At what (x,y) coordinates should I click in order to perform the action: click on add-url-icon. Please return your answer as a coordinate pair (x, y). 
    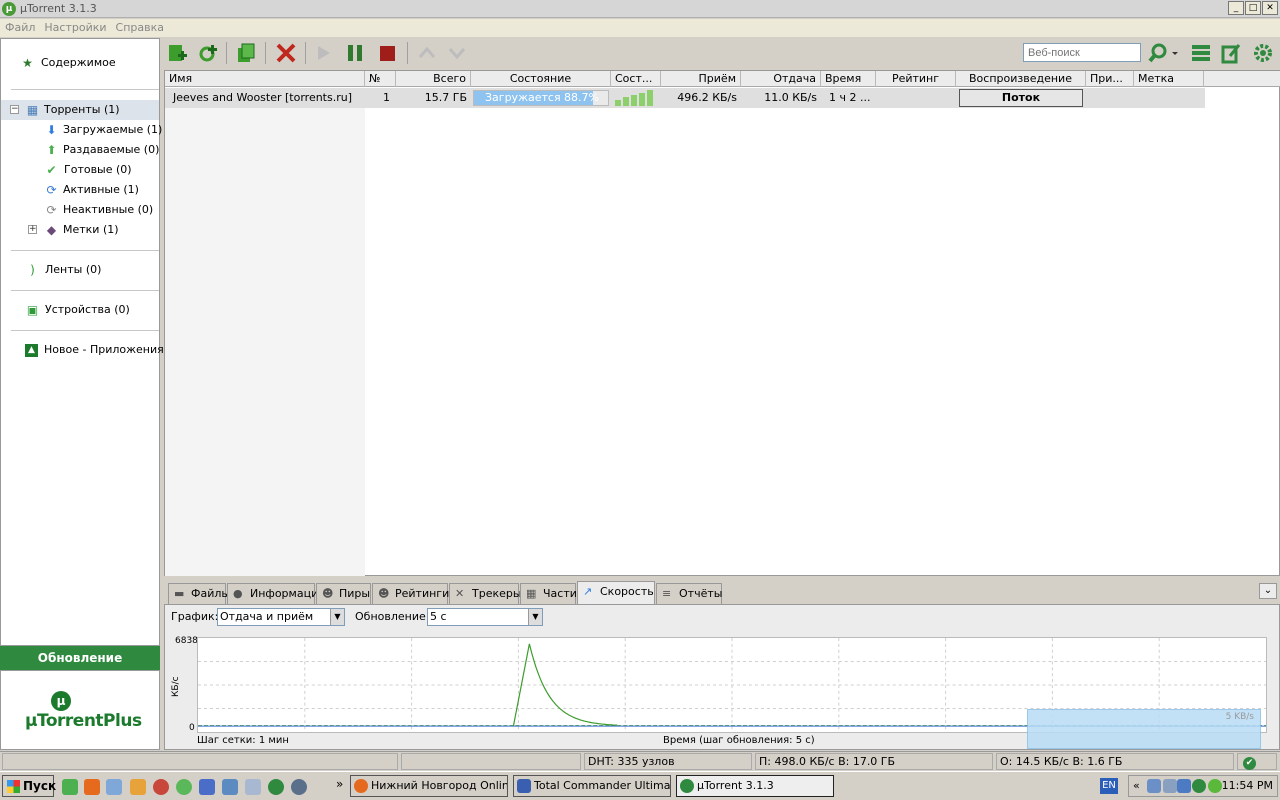
    Looking at the image, I should click on (209, 53).